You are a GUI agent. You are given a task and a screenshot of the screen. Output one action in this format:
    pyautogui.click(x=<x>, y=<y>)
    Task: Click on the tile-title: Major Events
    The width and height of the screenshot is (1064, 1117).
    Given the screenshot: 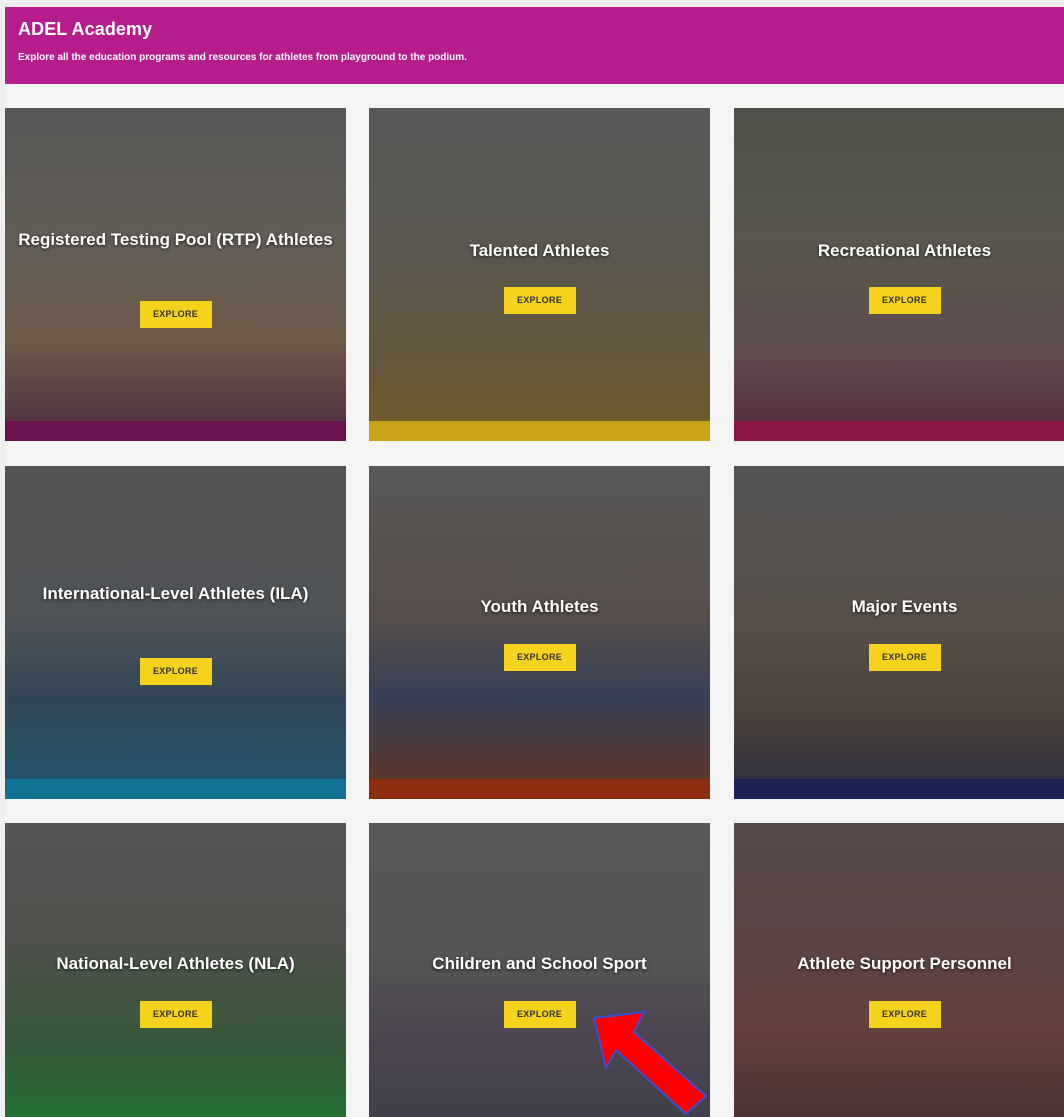 What is the action you would take?
    pyautogui.click(x=904, y=606)
    